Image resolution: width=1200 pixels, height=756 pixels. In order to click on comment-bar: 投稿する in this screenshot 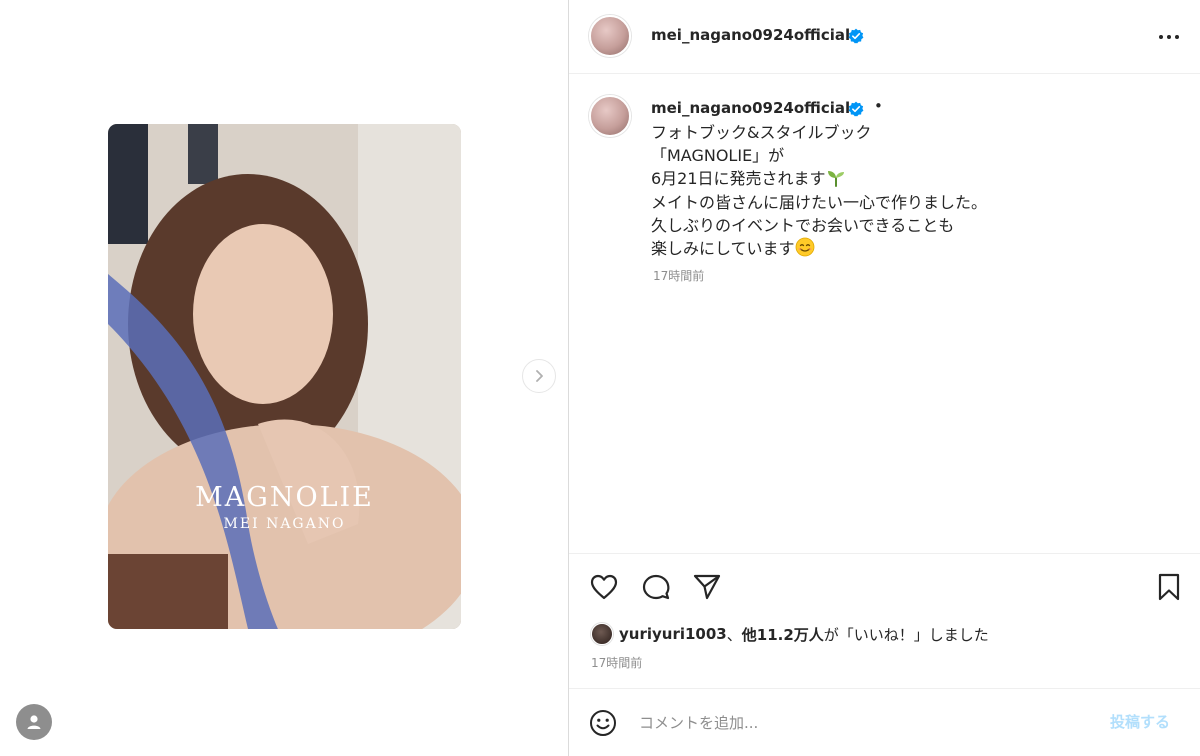, I will do `click(884, 722)`.